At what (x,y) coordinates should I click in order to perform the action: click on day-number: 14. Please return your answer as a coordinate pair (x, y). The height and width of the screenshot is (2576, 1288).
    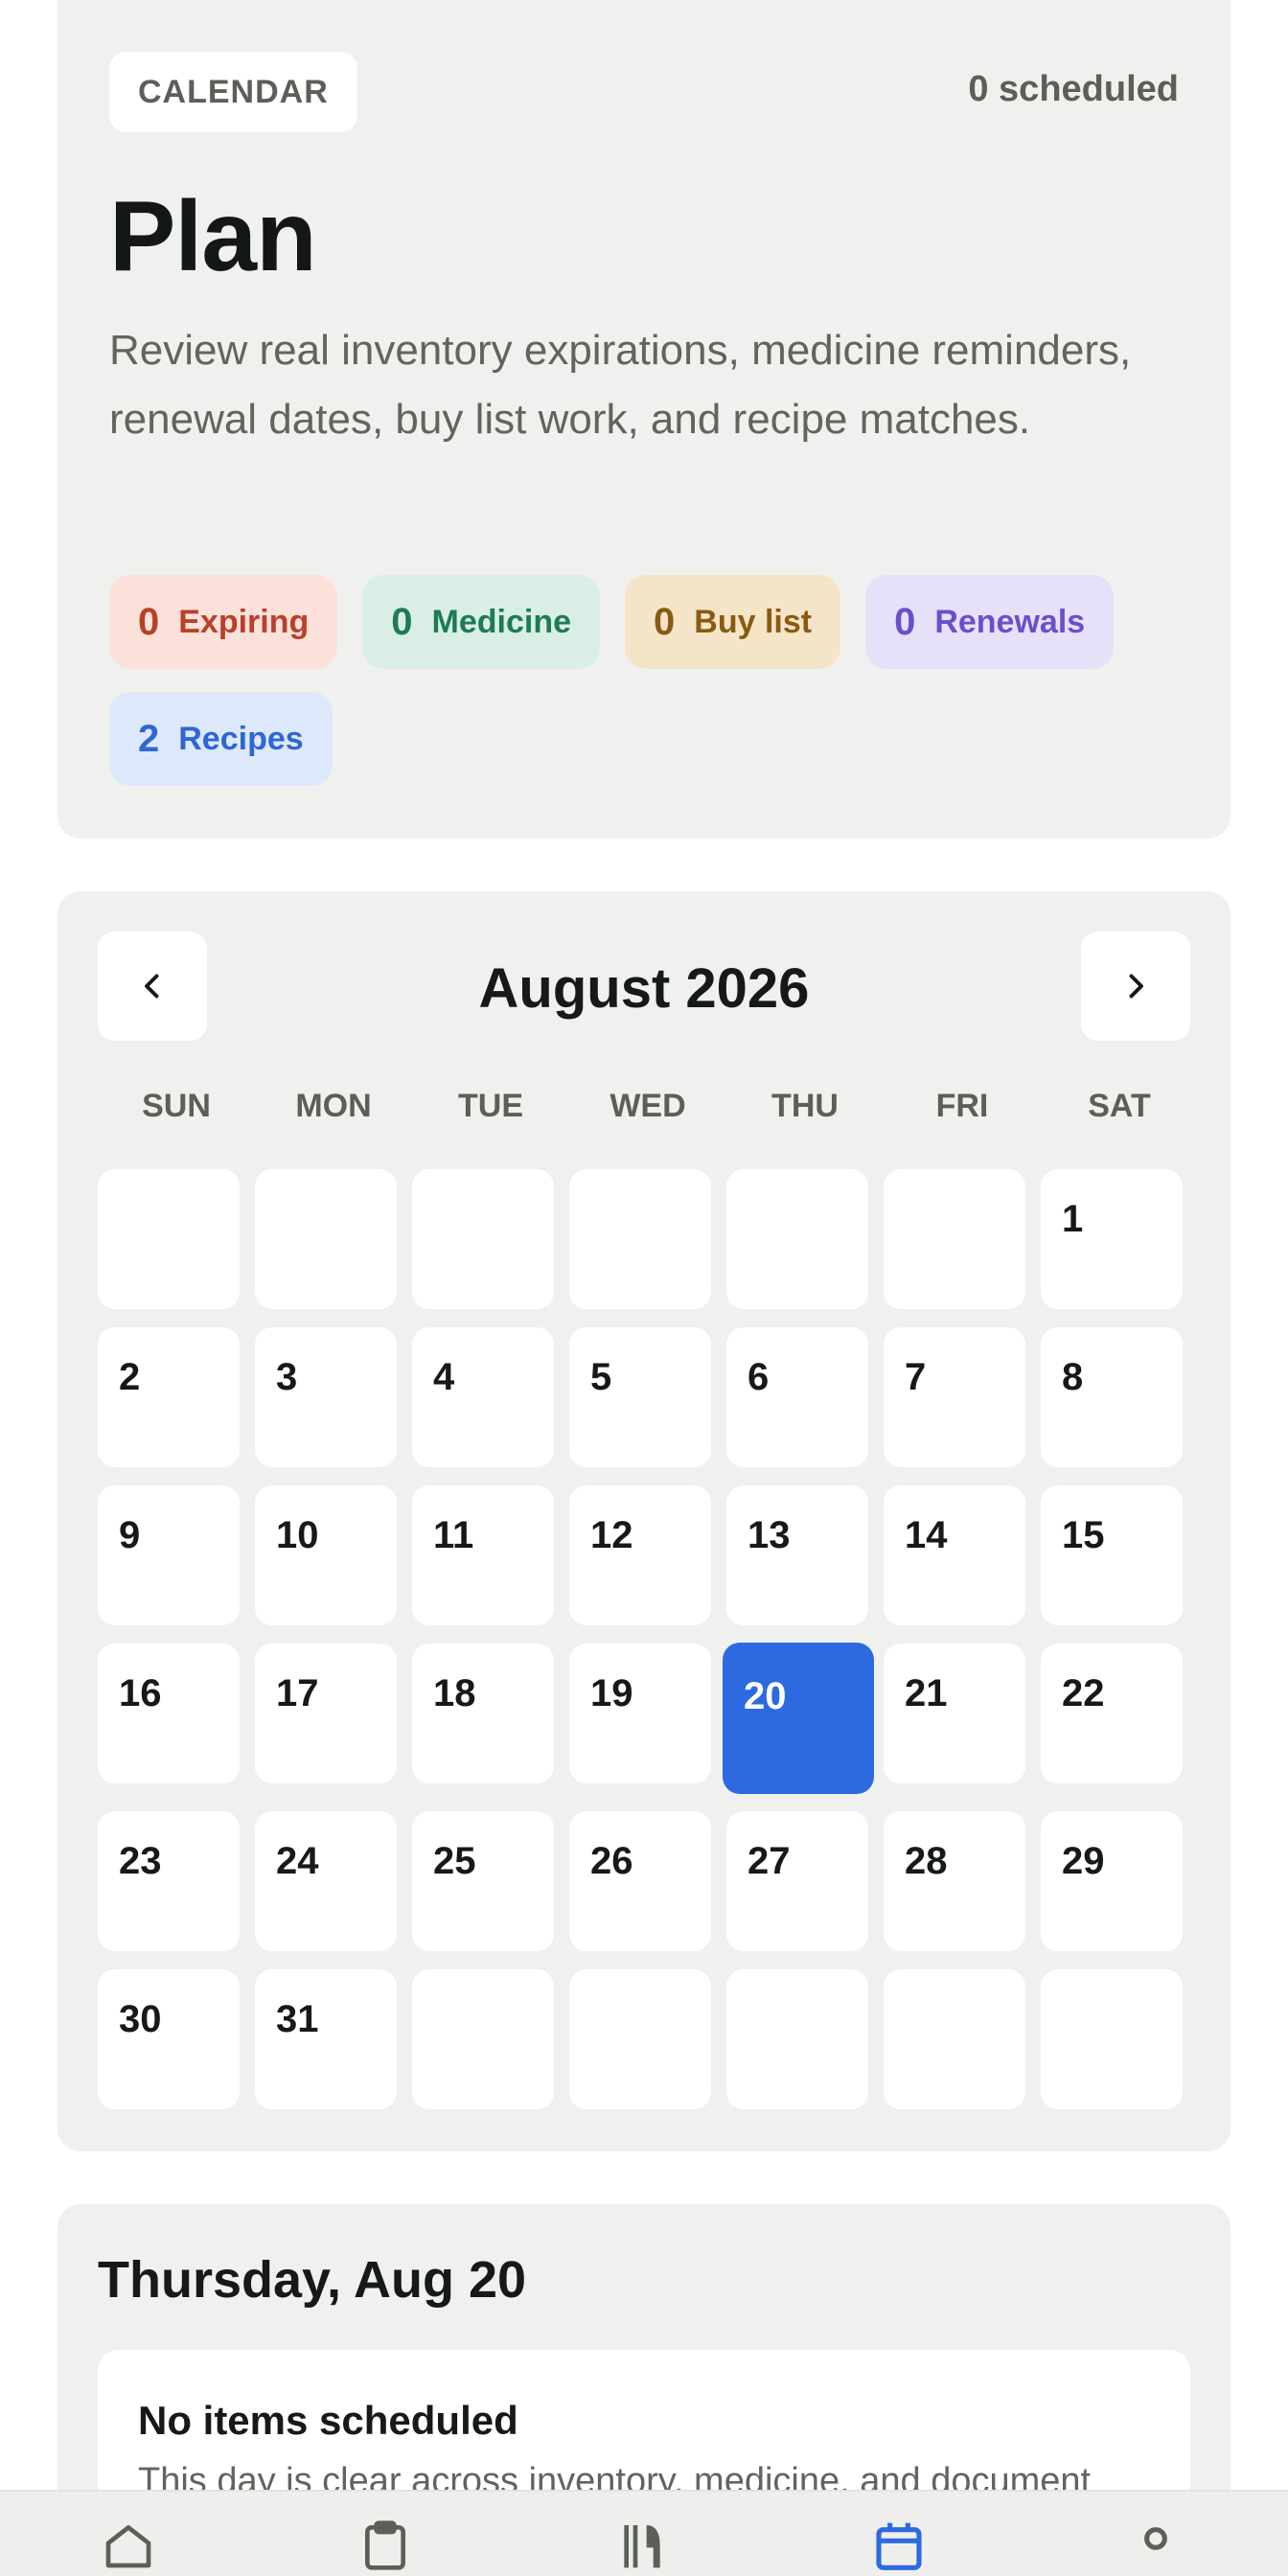
    Looking at the image, I should click on (926, 1535).